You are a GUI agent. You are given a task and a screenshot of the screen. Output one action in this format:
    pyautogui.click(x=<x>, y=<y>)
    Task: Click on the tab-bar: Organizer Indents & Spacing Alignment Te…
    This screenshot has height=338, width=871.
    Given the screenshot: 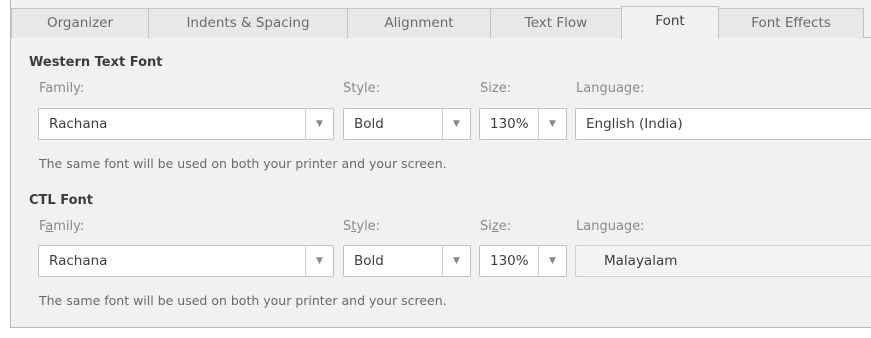 What is the action you would take?
    pyautogui.click(x=441, y=19)
    